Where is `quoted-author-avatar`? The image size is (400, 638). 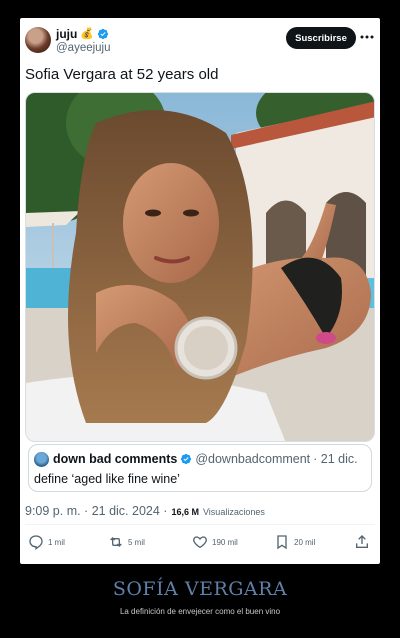
quoted-author-avatar is located at coordinates (41, 459).